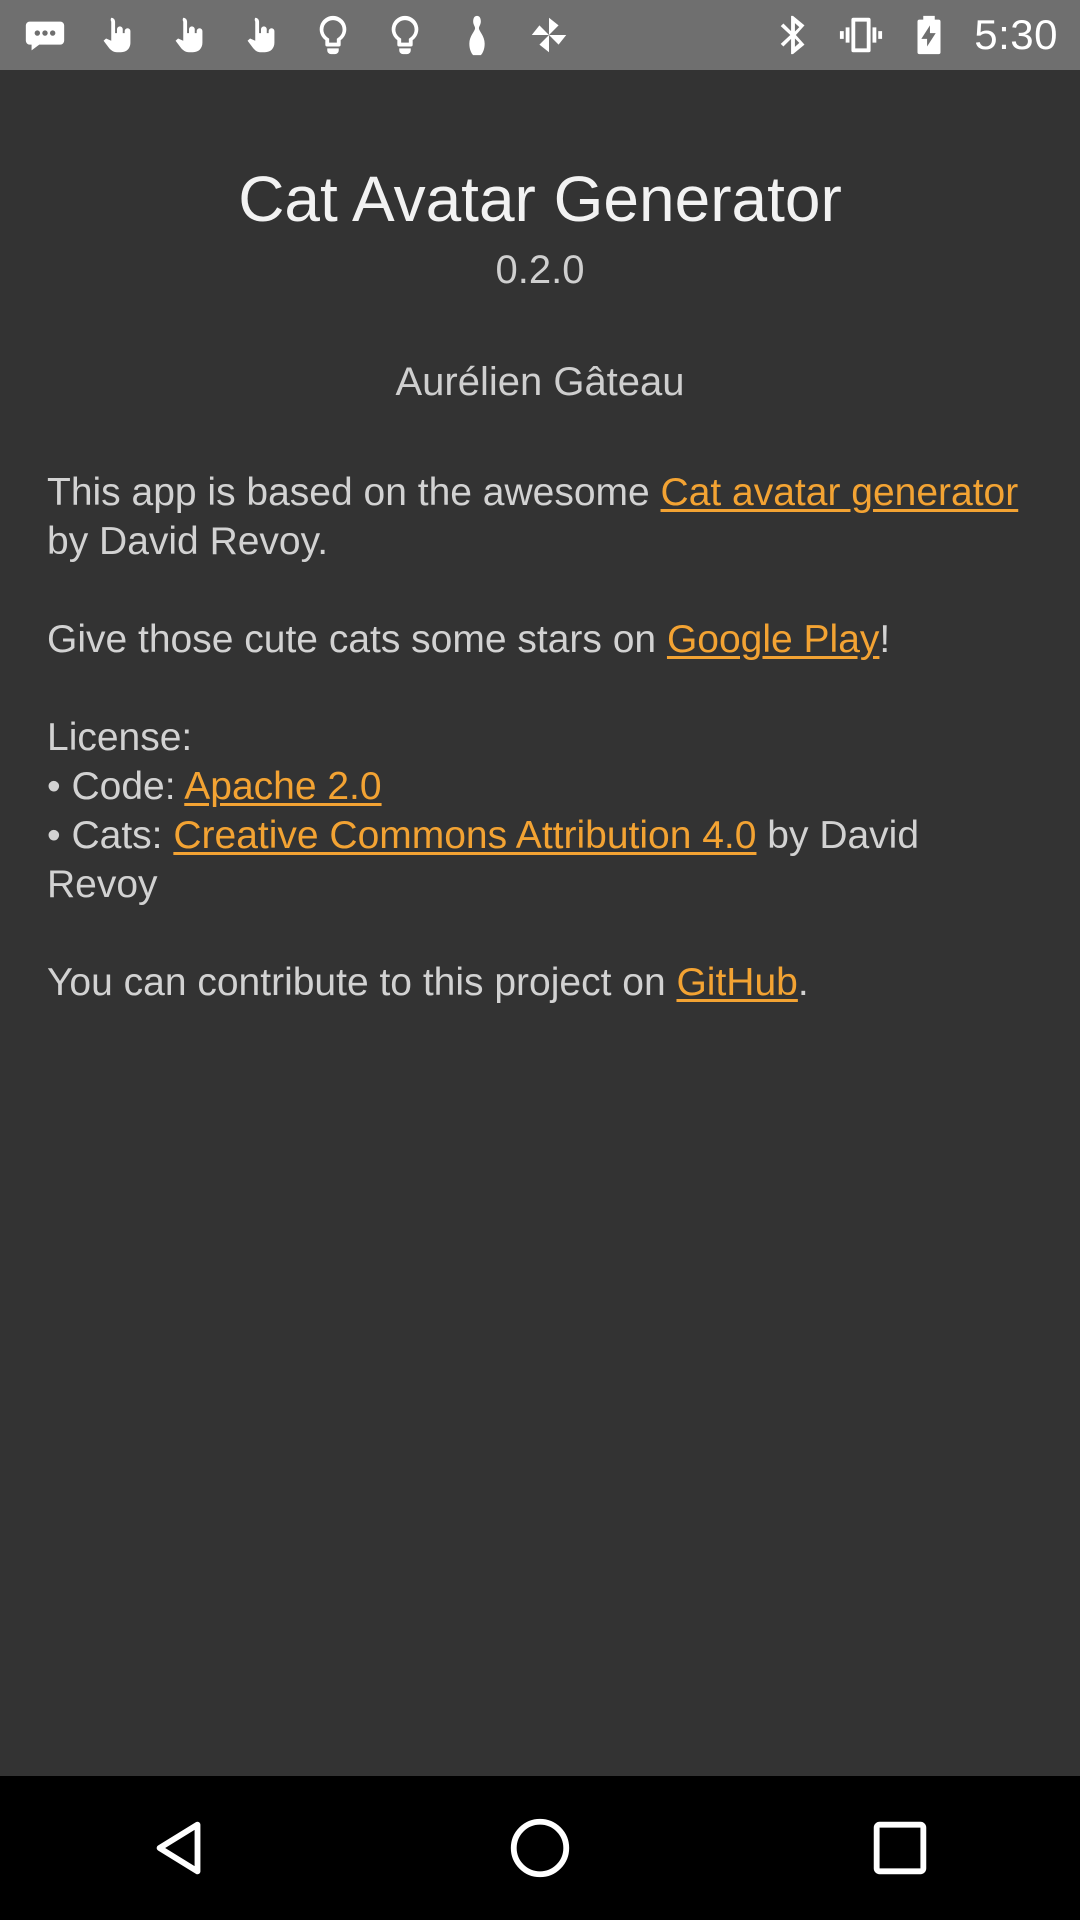 This screenshot has height=1920, width=1080. I want to click on cat-avatar-generator-link: Cat avatar generator, so click(840, 492).